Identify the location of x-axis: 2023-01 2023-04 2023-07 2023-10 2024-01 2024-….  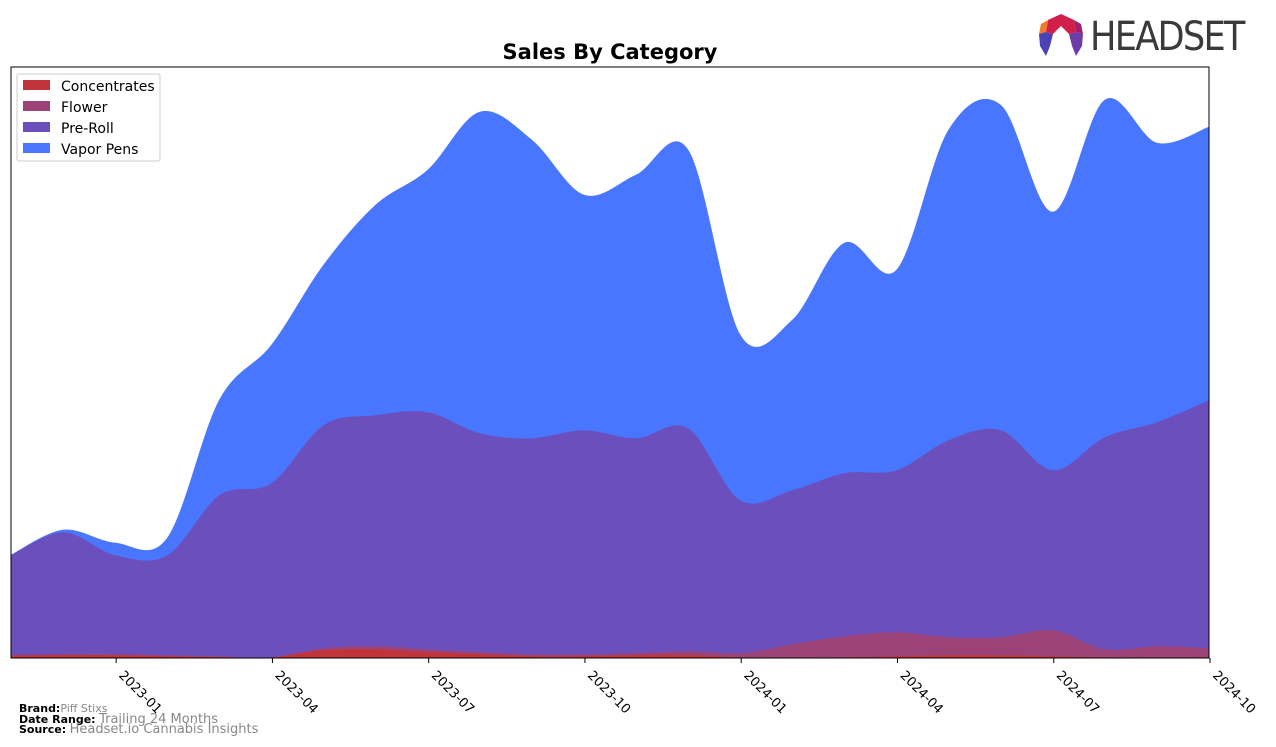
(686, 687).